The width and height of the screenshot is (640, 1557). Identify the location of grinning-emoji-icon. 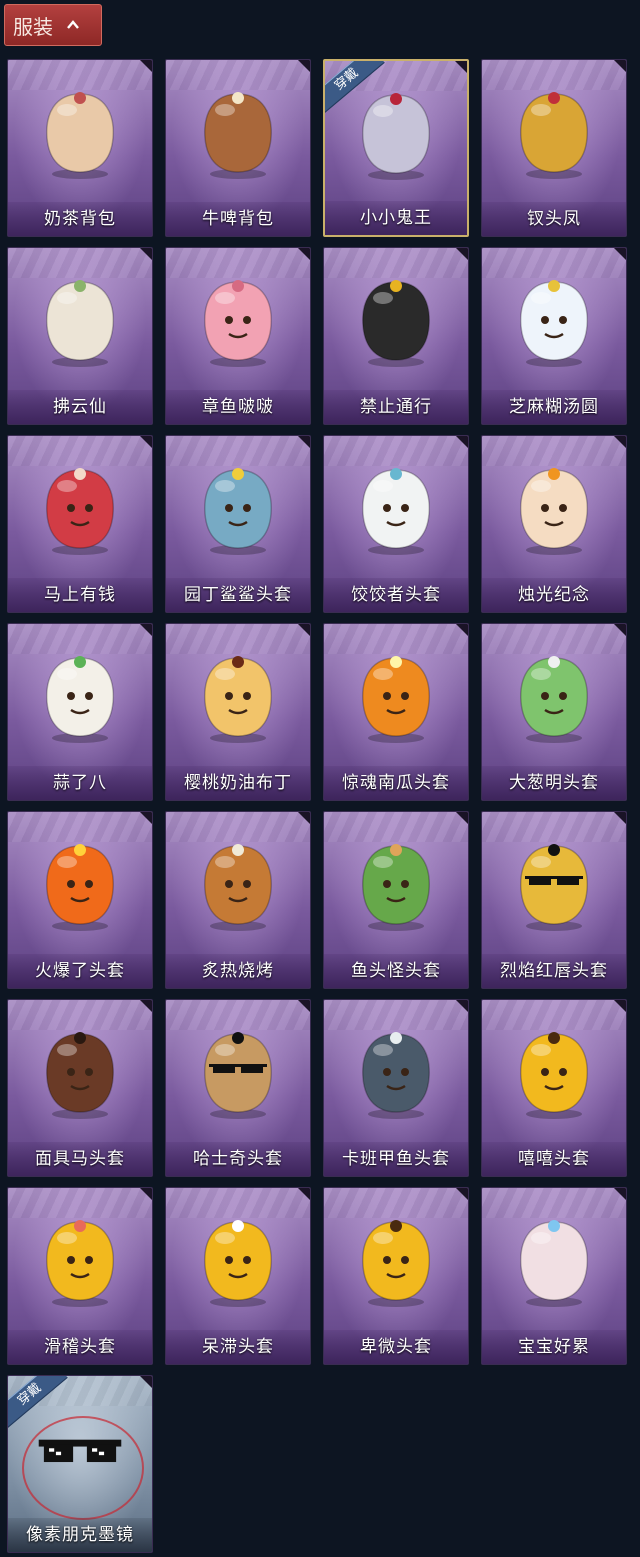
(554, 1074).